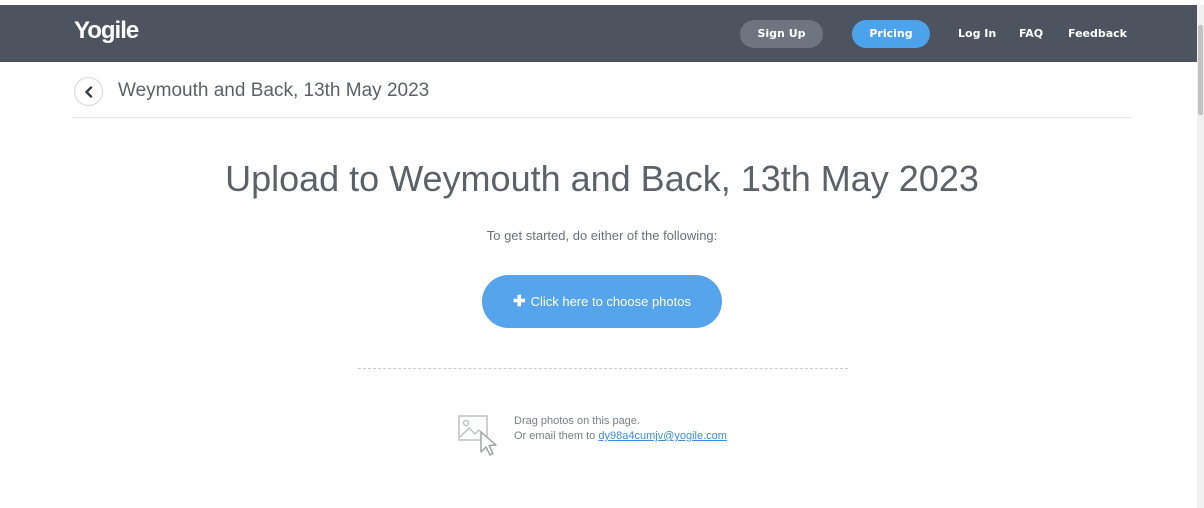 Image resolution: width=1204 pixels, height=508 pixels. Describe the element at coordinates (1031, 34) in the screenshot. I see `faq-link: FAQ` at that location.